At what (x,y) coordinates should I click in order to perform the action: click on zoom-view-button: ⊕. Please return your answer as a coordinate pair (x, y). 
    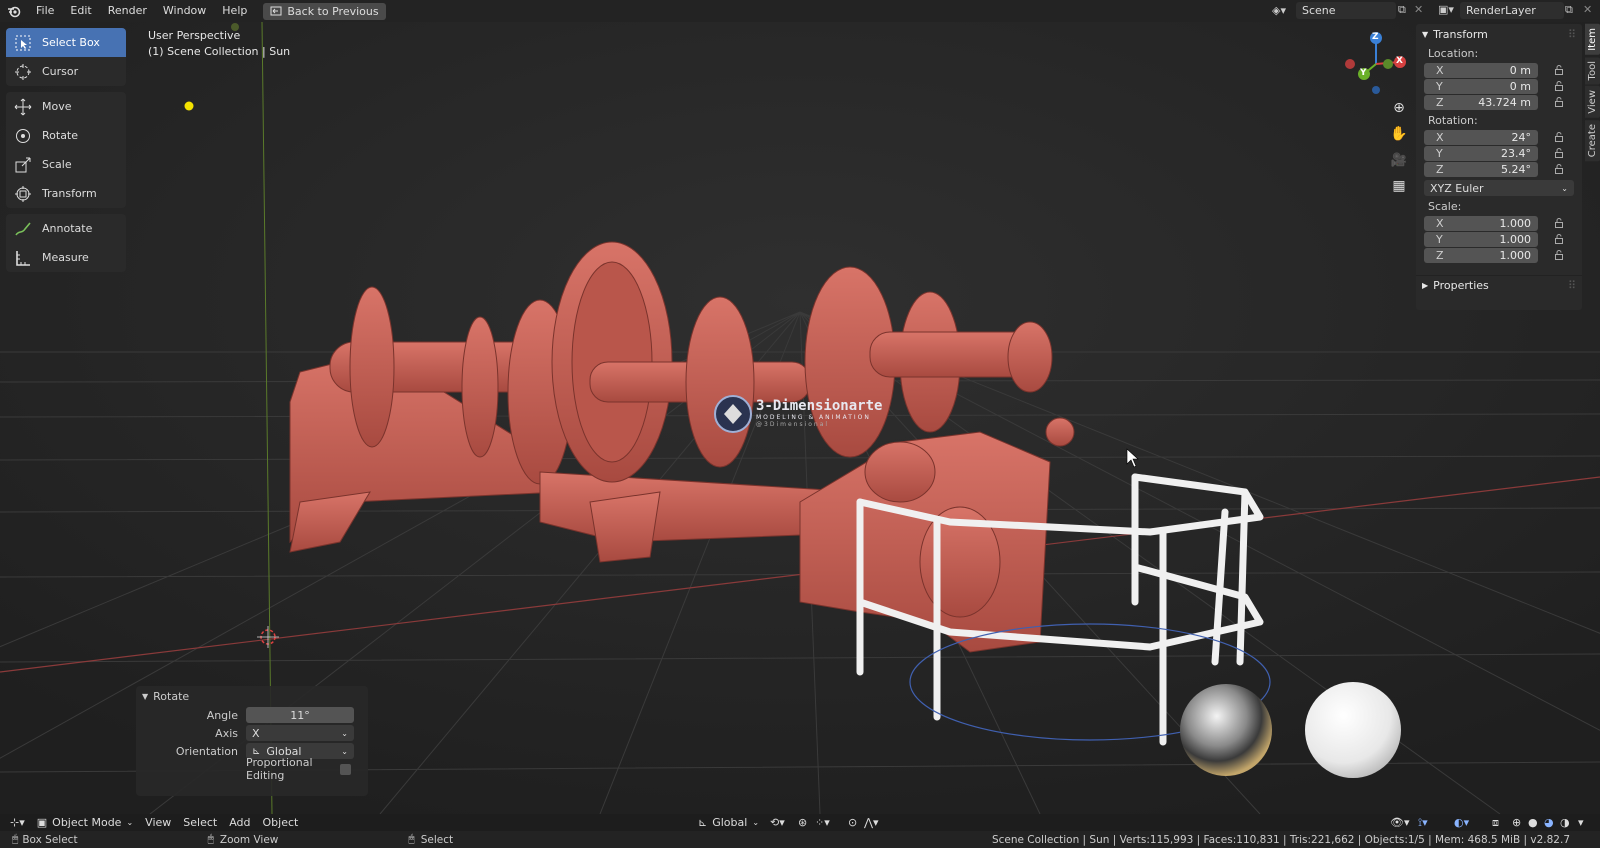
    Looking at the image, I should click on (1399, 108).